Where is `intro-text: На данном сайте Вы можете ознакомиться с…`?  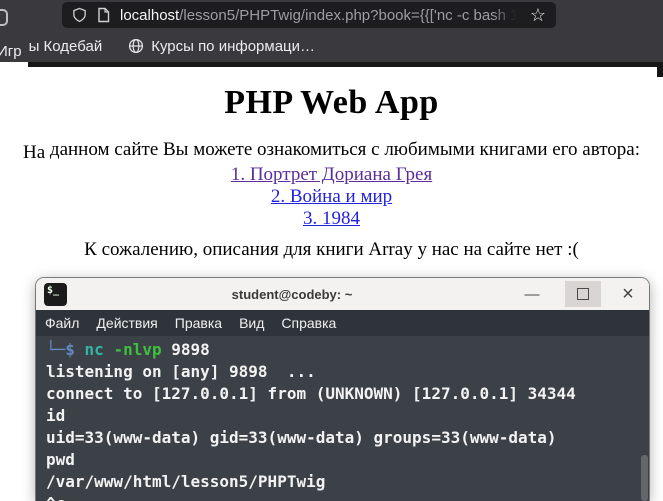
intro-text: На данном сайте Вы можете ознакомиться с… is located at coordinates (331, 151).